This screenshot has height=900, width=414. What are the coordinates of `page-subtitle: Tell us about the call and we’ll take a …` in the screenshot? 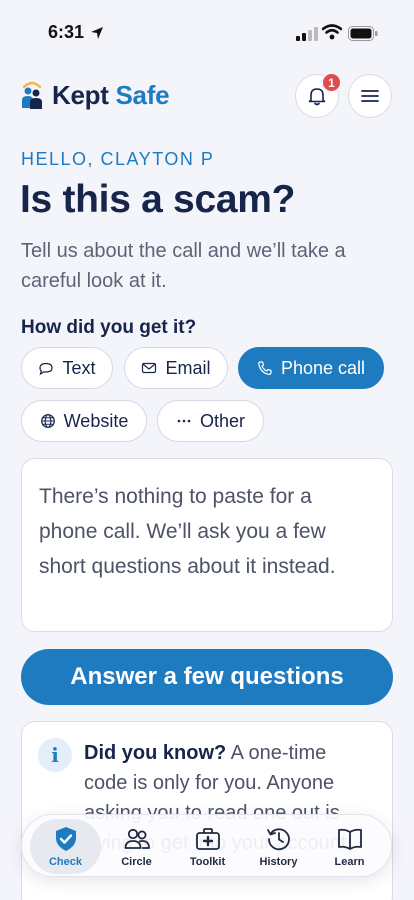 It's located at (183, 266).